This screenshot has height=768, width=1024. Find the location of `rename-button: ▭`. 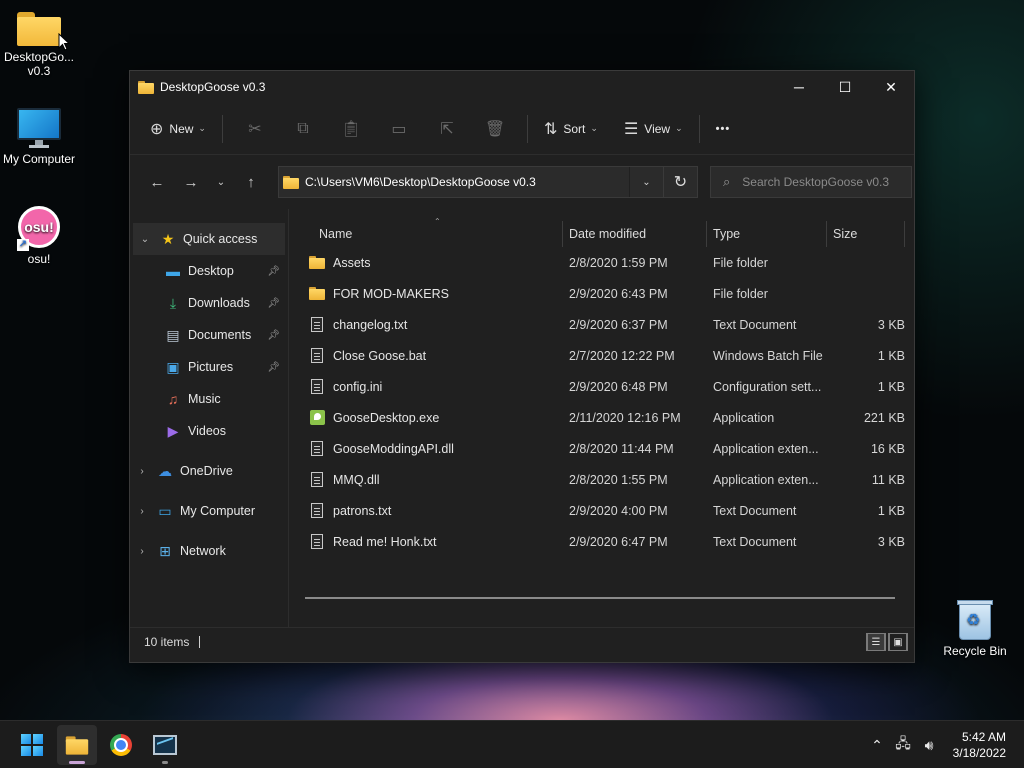

rename-button: ▭ is located at coordinates (399, 129).